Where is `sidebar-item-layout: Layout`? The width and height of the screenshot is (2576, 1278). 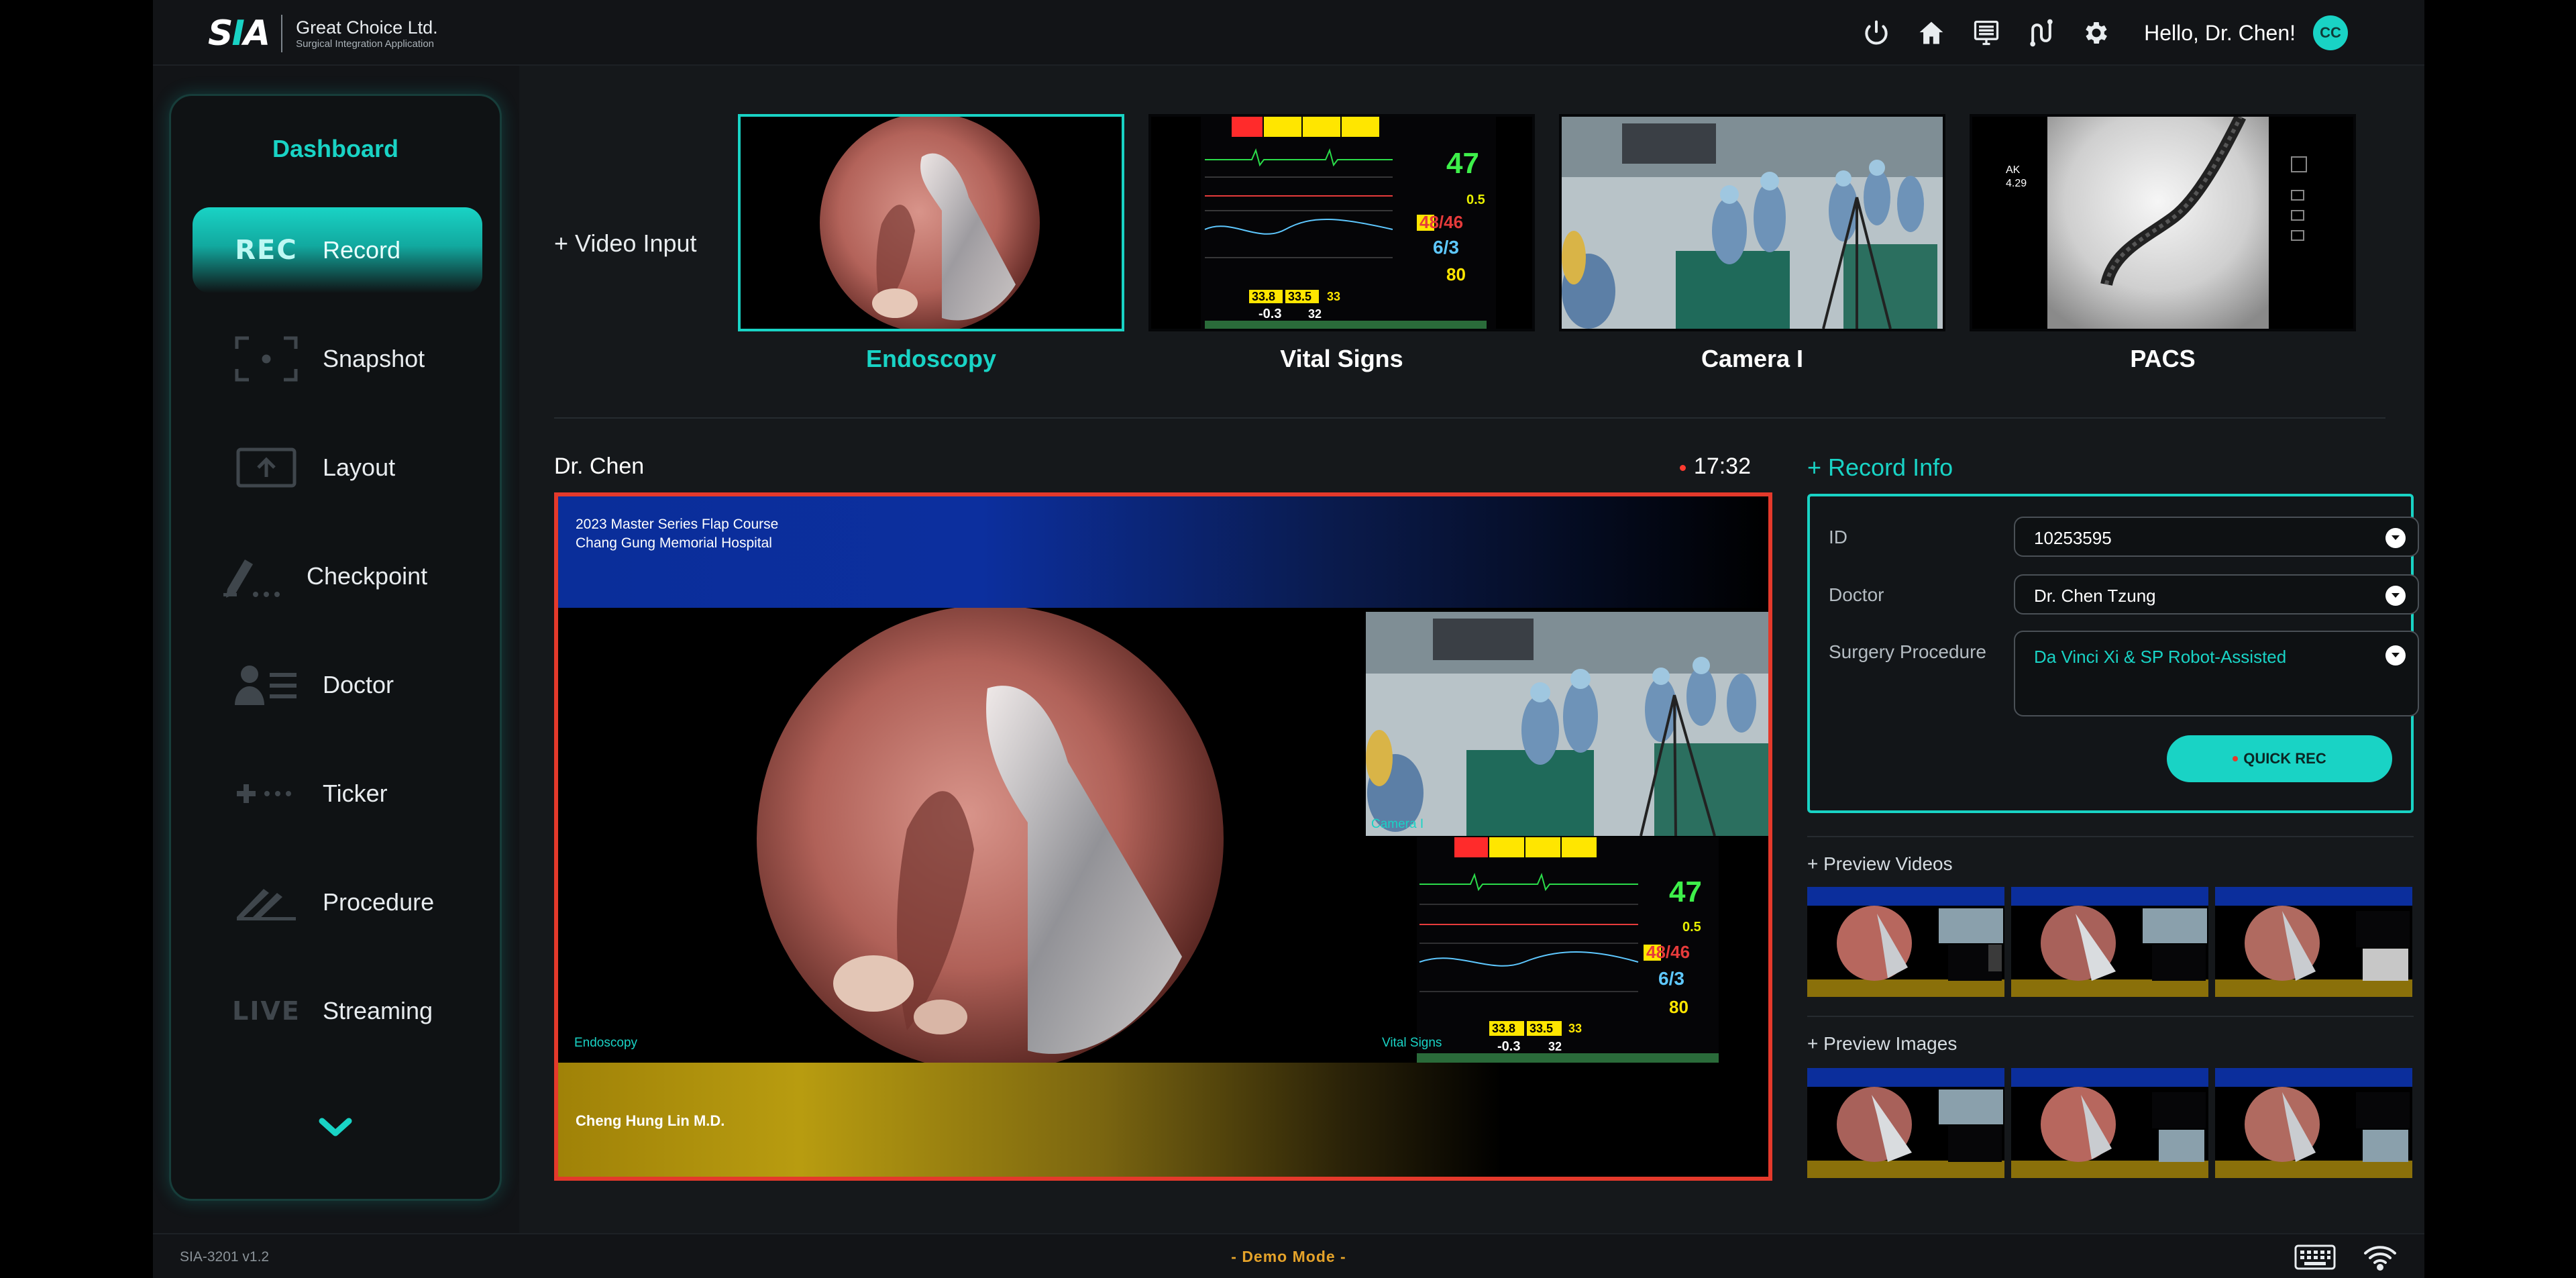 sidebar-item-layout: Layout is located at coordinates (337, 468).